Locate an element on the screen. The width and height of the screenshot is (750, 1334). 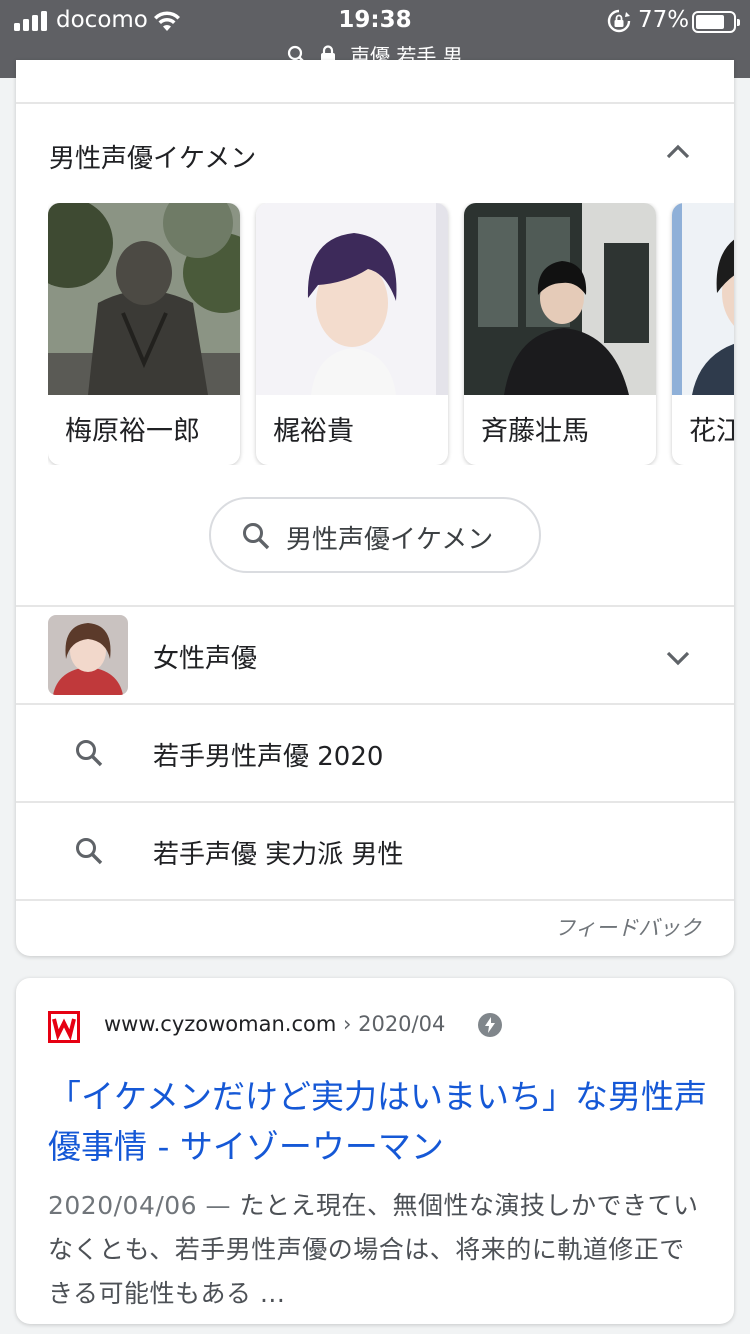
related-search-row: 若手男性声優 2020 is located at coordinates (375, 753).